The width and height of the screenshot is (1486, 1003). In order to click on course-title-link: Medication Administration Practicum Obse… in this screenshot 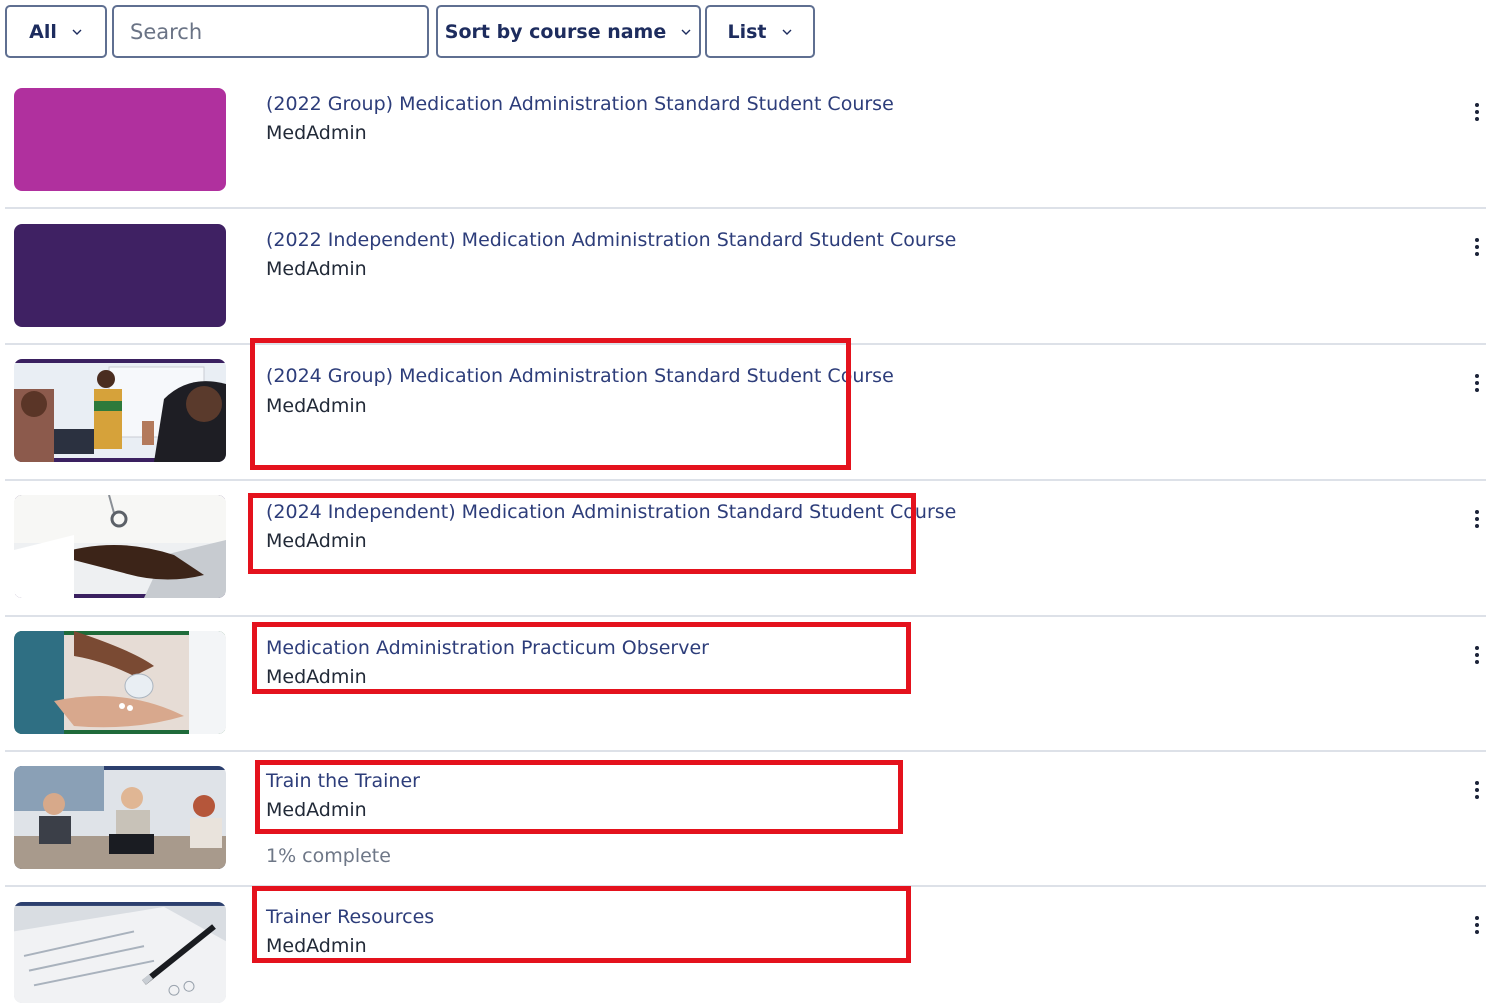, I will do `click(487, 648)`.